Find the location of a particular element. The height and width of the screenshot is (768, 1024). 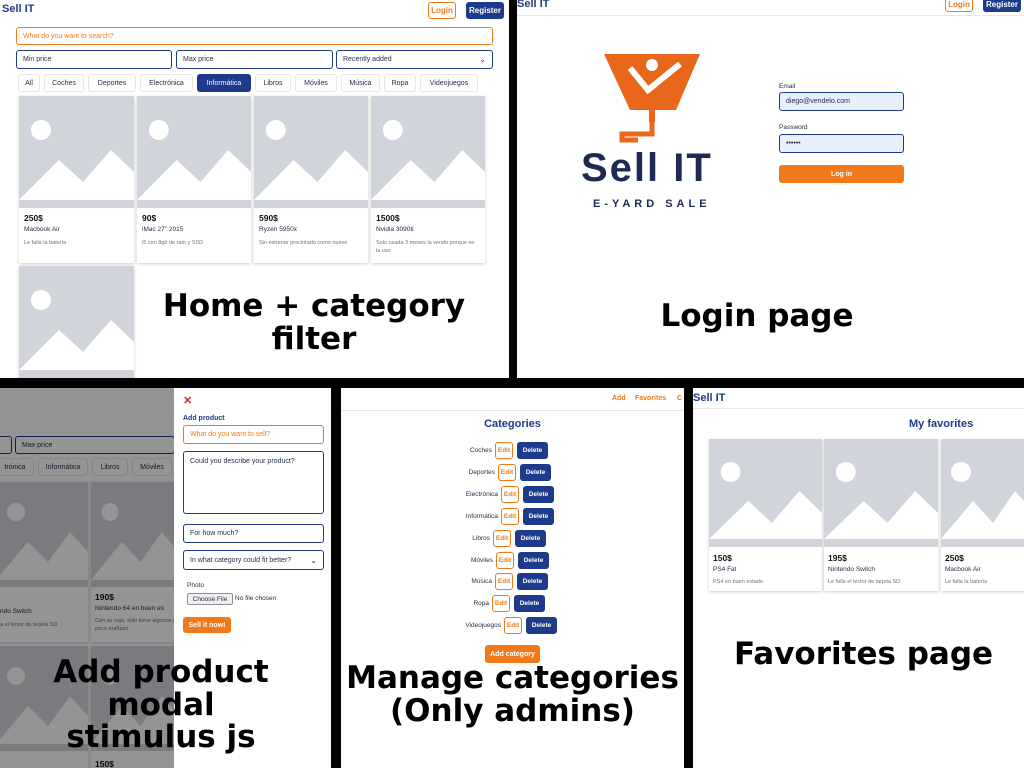

password-field: •••••• is located at coordinates (841, 143).